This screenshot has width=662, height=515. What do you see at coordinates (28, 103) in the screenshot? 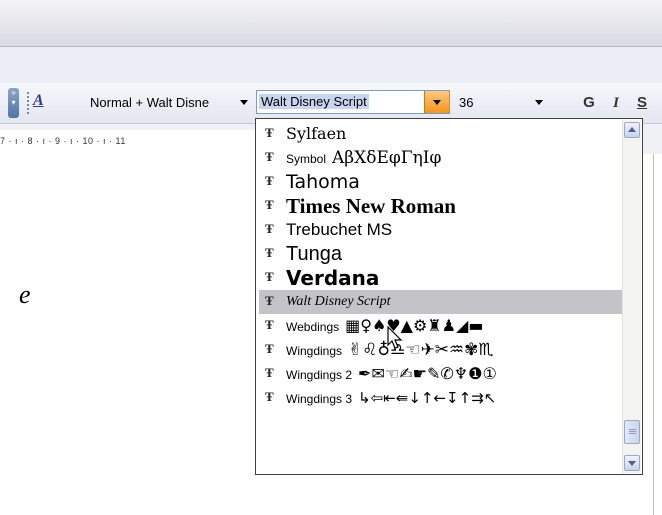
I see `toolbar-grip-handle` at bounding box center [28, 103].